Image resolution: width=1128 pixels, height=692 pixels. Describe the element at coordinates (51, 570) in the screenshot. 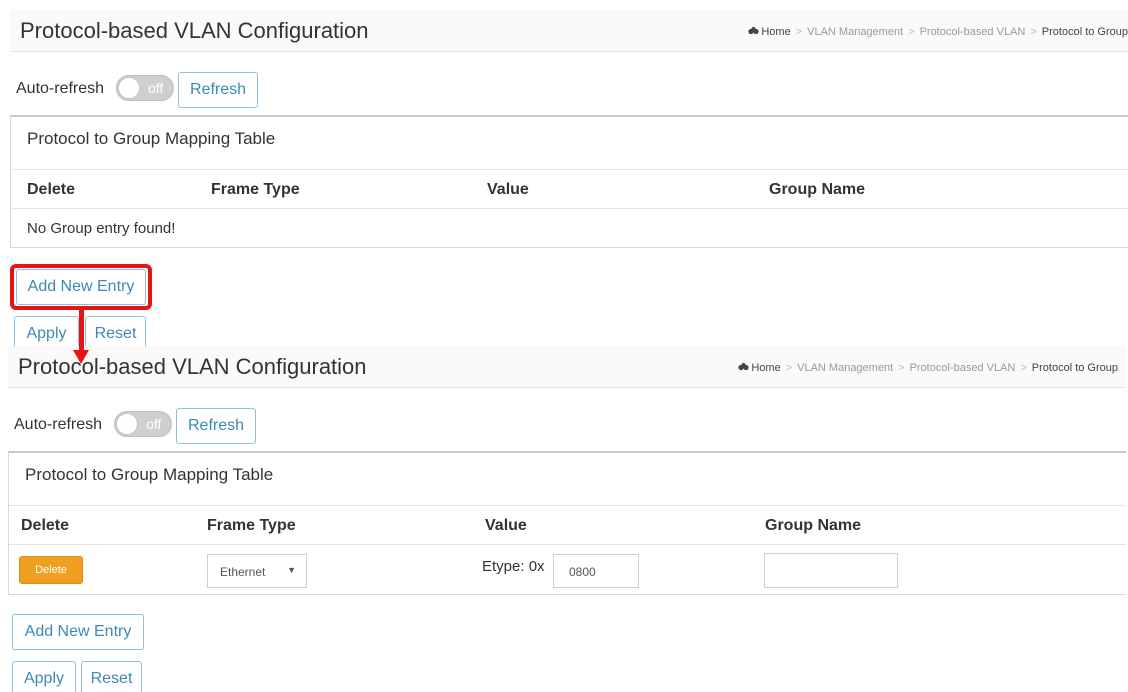

I see `delete-button: Delete` at that location.